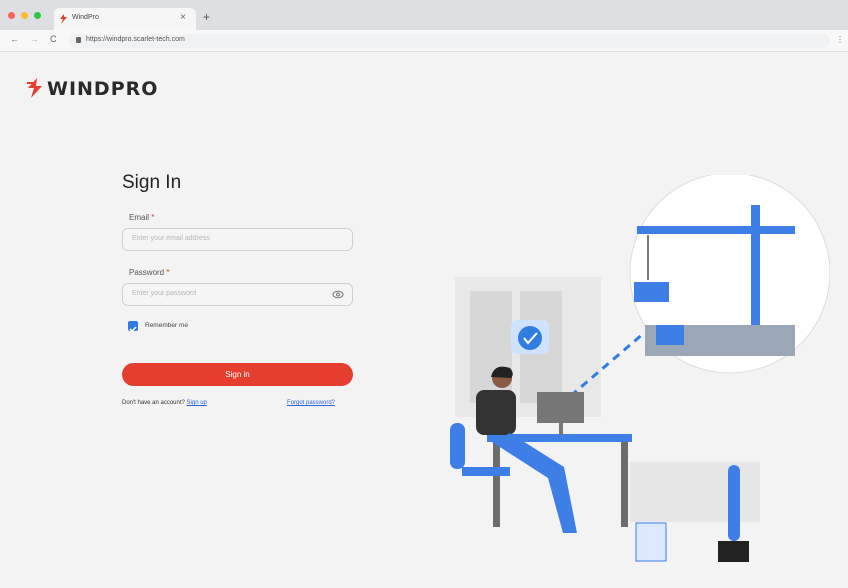 Image resolution: width=848 pixels, height=588 pixels. I want to click on windpro-tab-icon, so click(63, 19).